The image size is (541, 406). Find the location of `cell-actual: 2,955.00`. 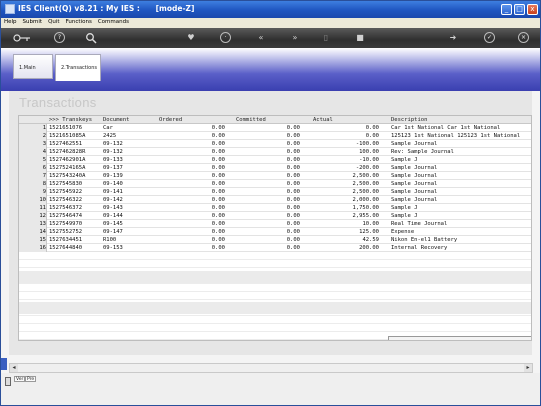

cell-actual: 2,955.00 is located at coordinates (344, 216).